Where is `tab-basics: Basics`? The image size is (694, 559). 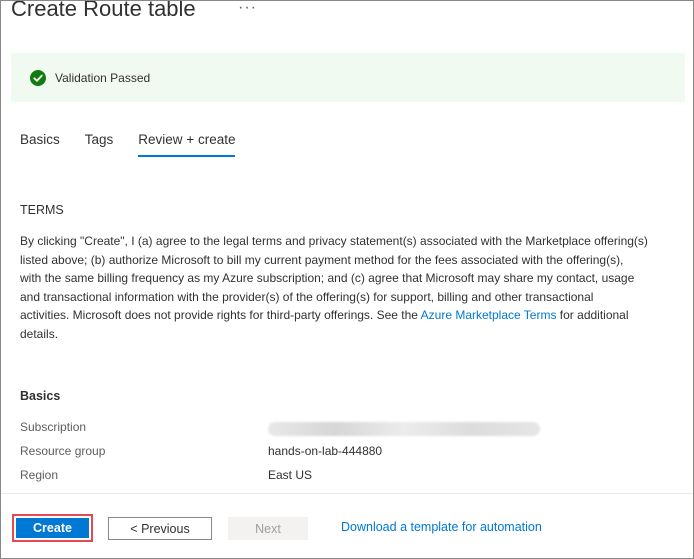 tab-basics: Basics is located at coordinates (40, 144).